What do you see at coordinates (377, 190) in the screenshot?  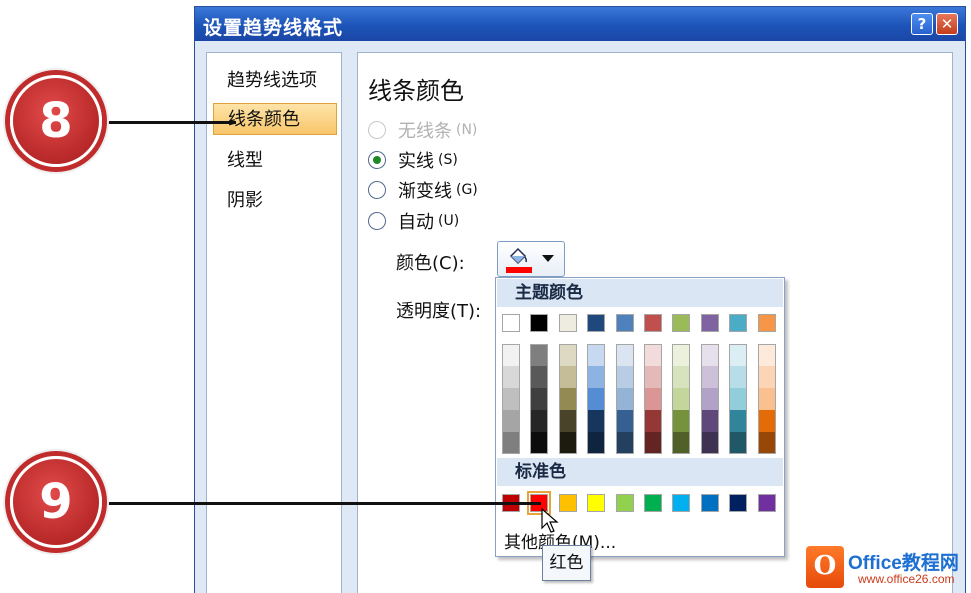 I see `radio-gradient-line` at bounding box center [377, 190].